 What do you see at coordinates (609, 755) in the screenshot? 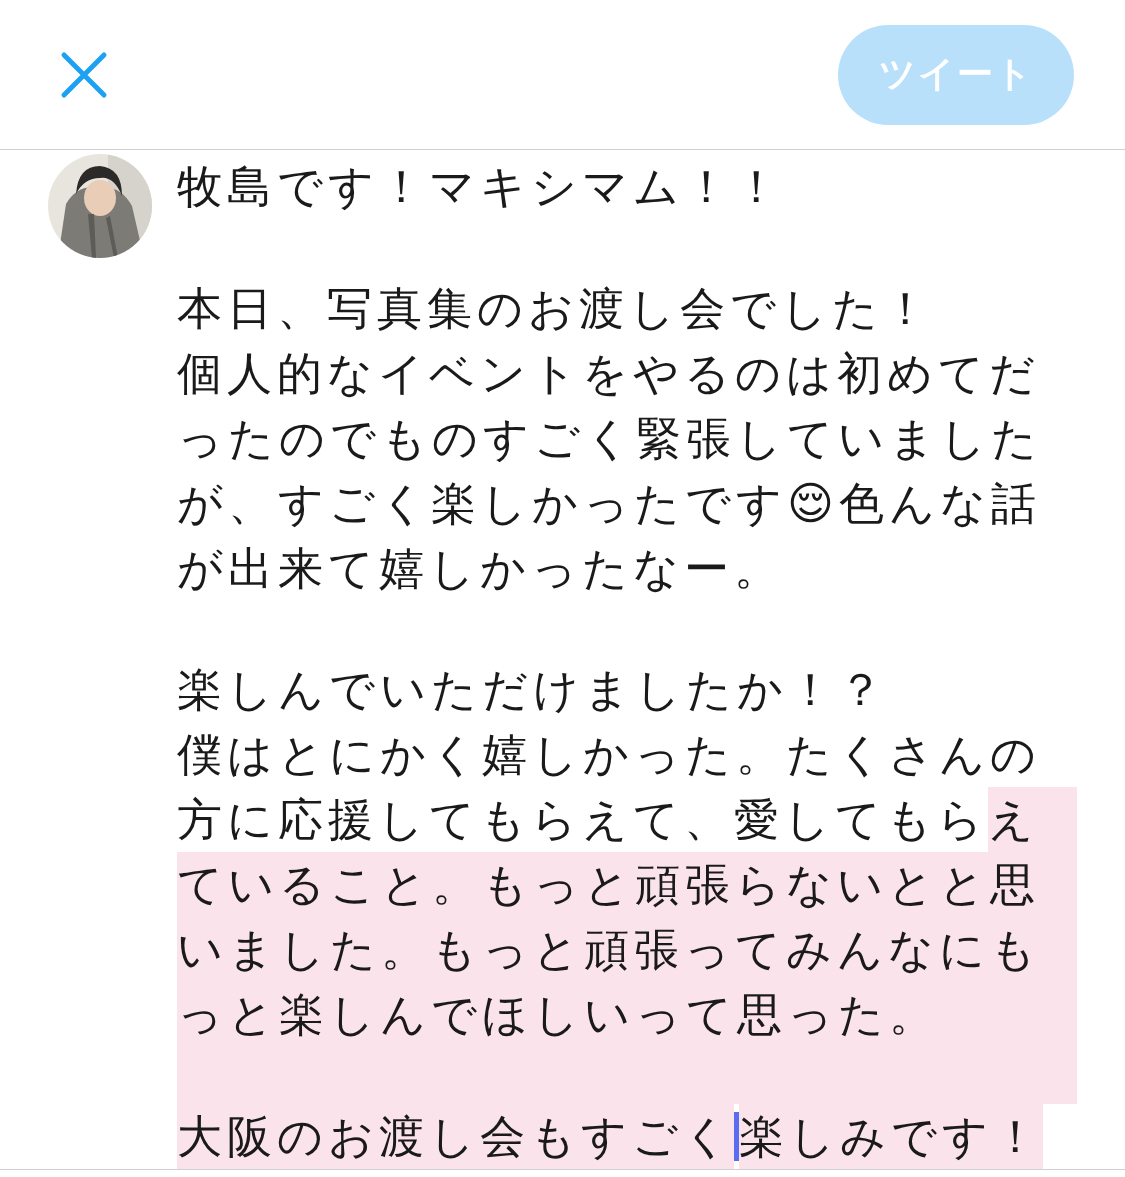
I see `text-line: 僕はとにかく嬉しかった。たくさんの` at bounding box center [609, 755].